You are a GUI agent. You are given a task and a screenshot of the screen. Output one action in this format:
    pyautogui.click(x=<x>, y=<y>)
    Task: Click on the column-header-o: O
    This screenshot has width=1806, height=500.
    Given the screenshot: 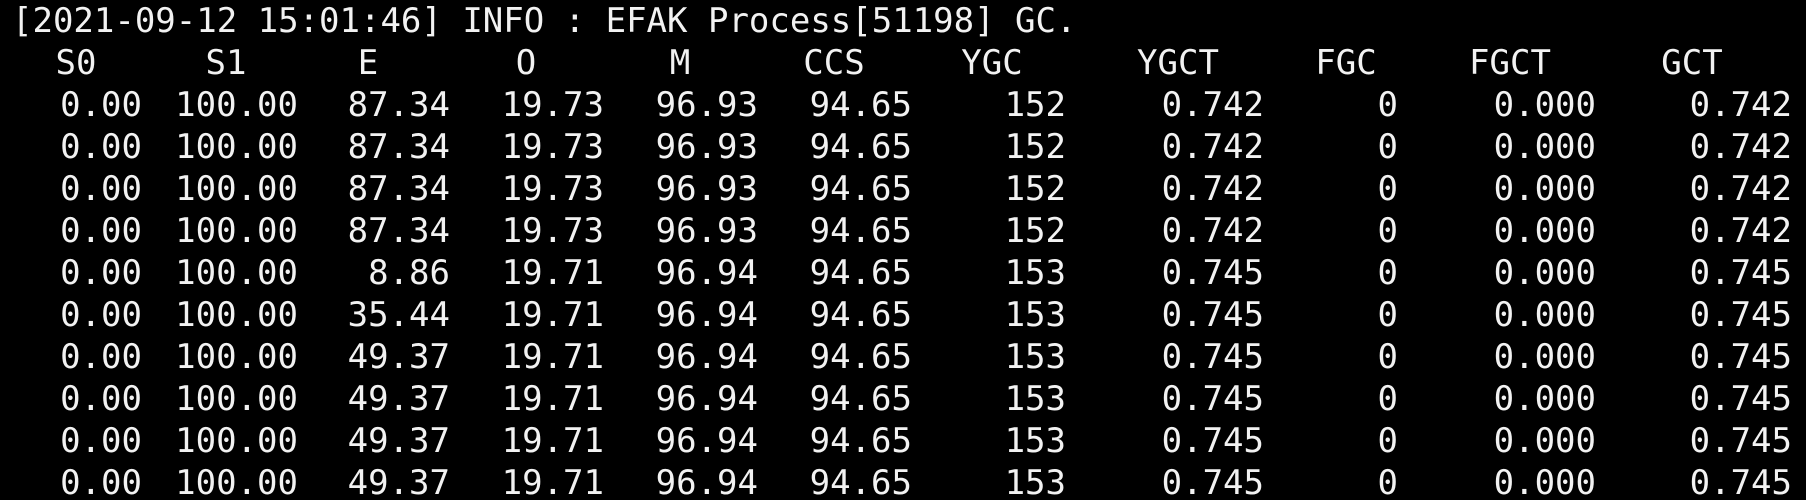 What is the action you would take?
    pyautogui.click(x=526, y=63)
    